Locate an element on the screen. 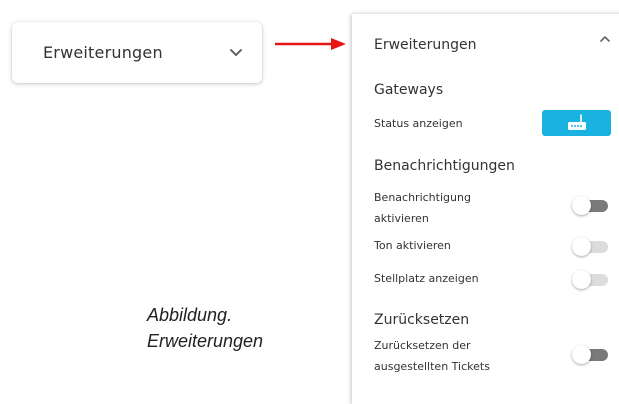 Image resolution: width=619 pixels, height=404 pixels. reset-tickets-toggle is located at coordinates (591, 354).